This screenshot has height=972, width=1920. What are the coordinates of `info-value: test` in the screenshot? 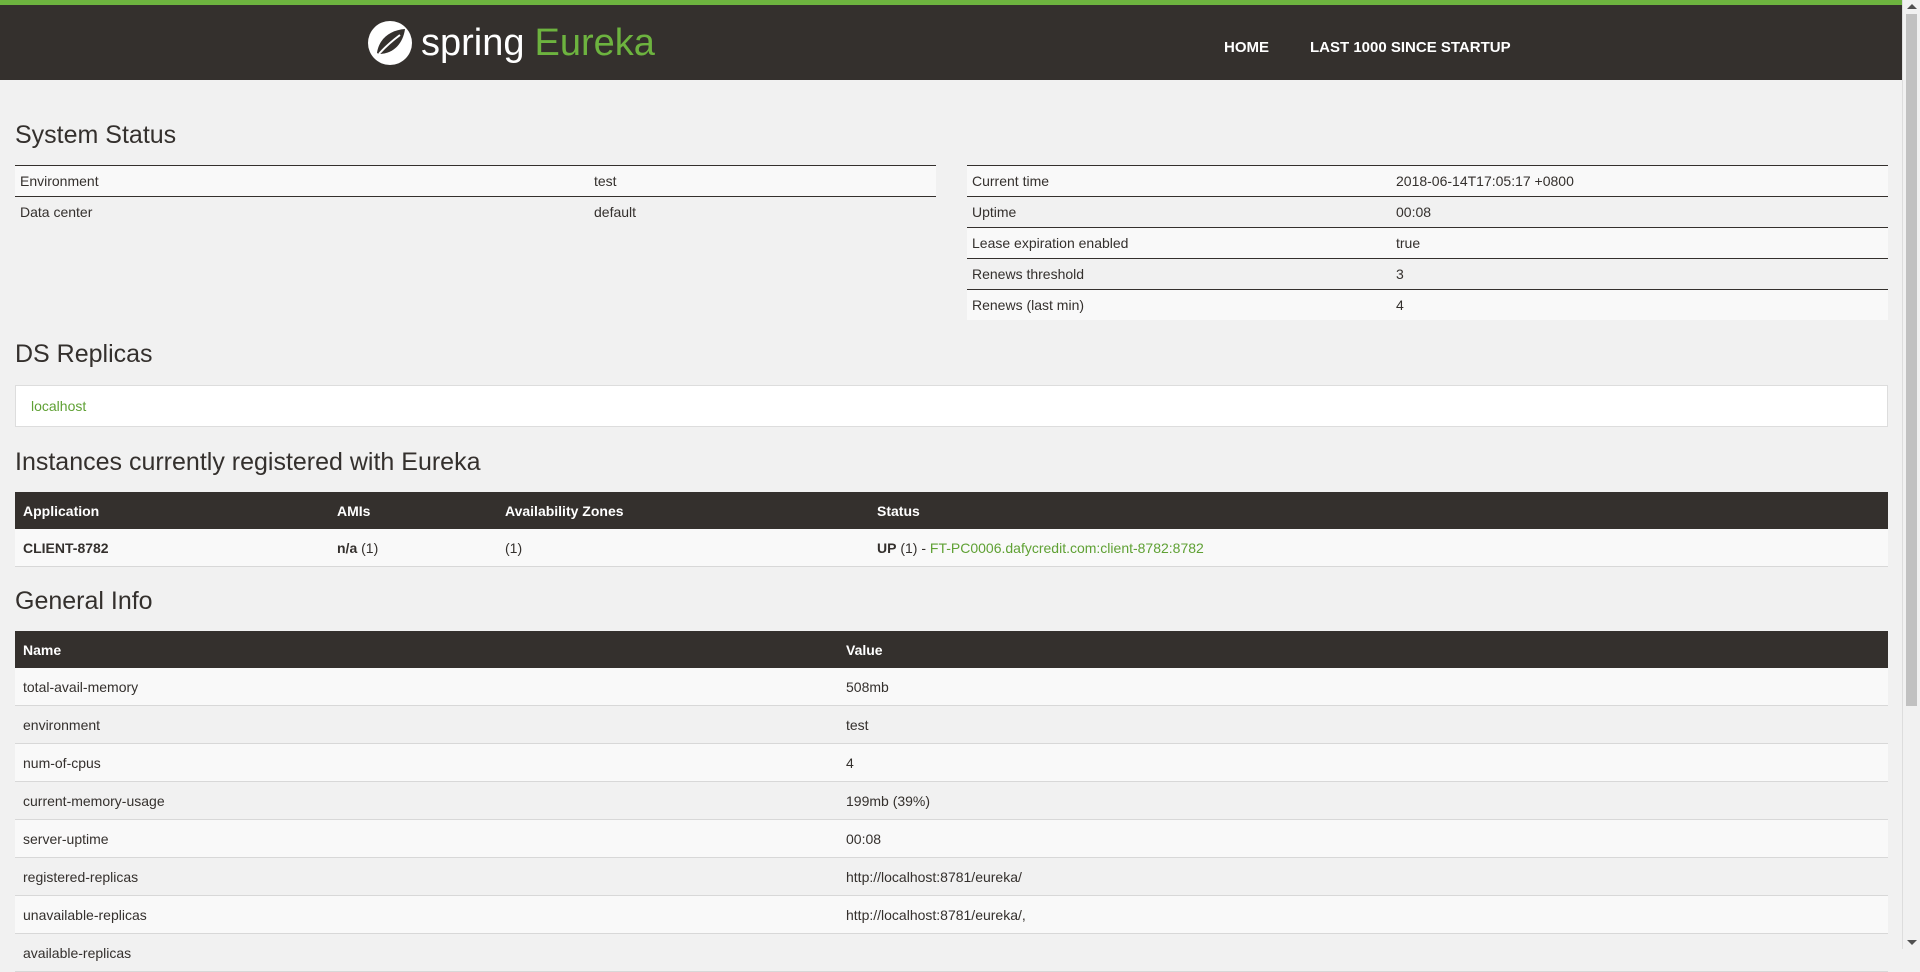 It's located at (1363, 724).